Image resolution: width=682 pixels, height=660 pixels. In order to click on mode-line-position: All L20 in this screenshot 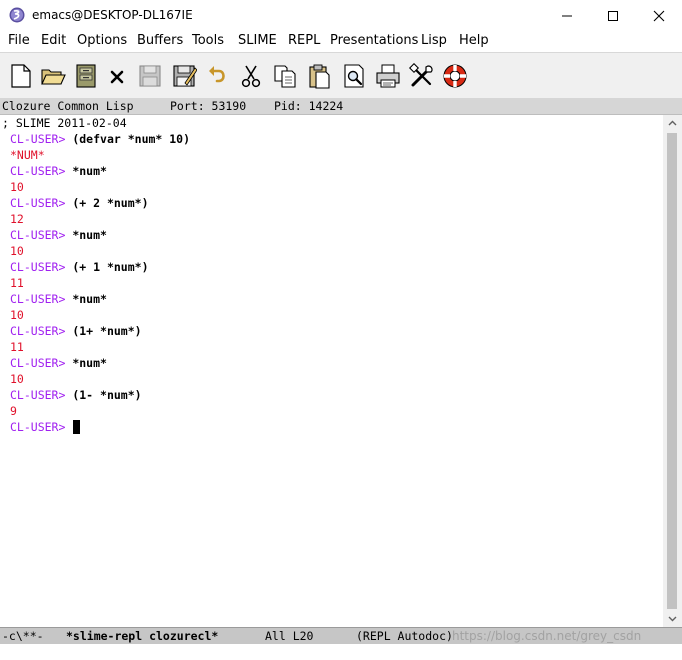, I will do `click(289, 636)`.